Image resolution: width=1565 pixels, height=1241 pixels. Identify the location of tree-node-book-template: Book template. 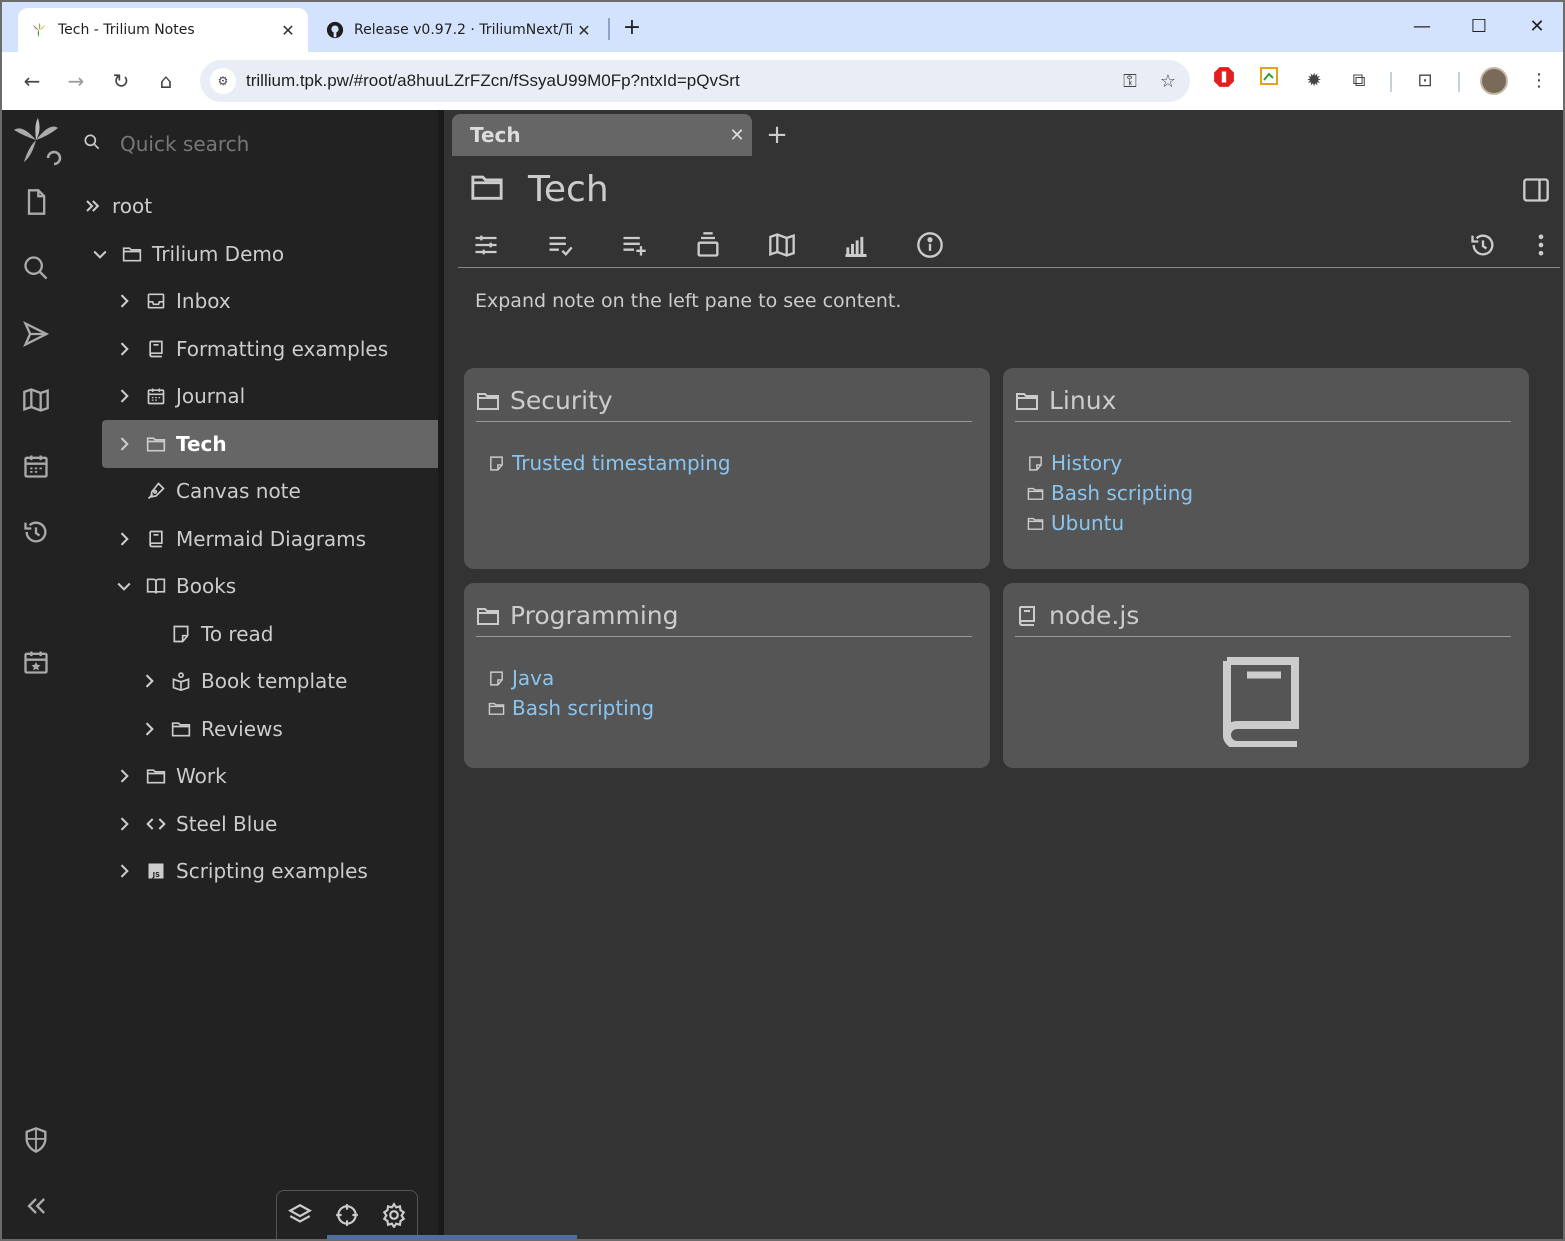
(242, 681).